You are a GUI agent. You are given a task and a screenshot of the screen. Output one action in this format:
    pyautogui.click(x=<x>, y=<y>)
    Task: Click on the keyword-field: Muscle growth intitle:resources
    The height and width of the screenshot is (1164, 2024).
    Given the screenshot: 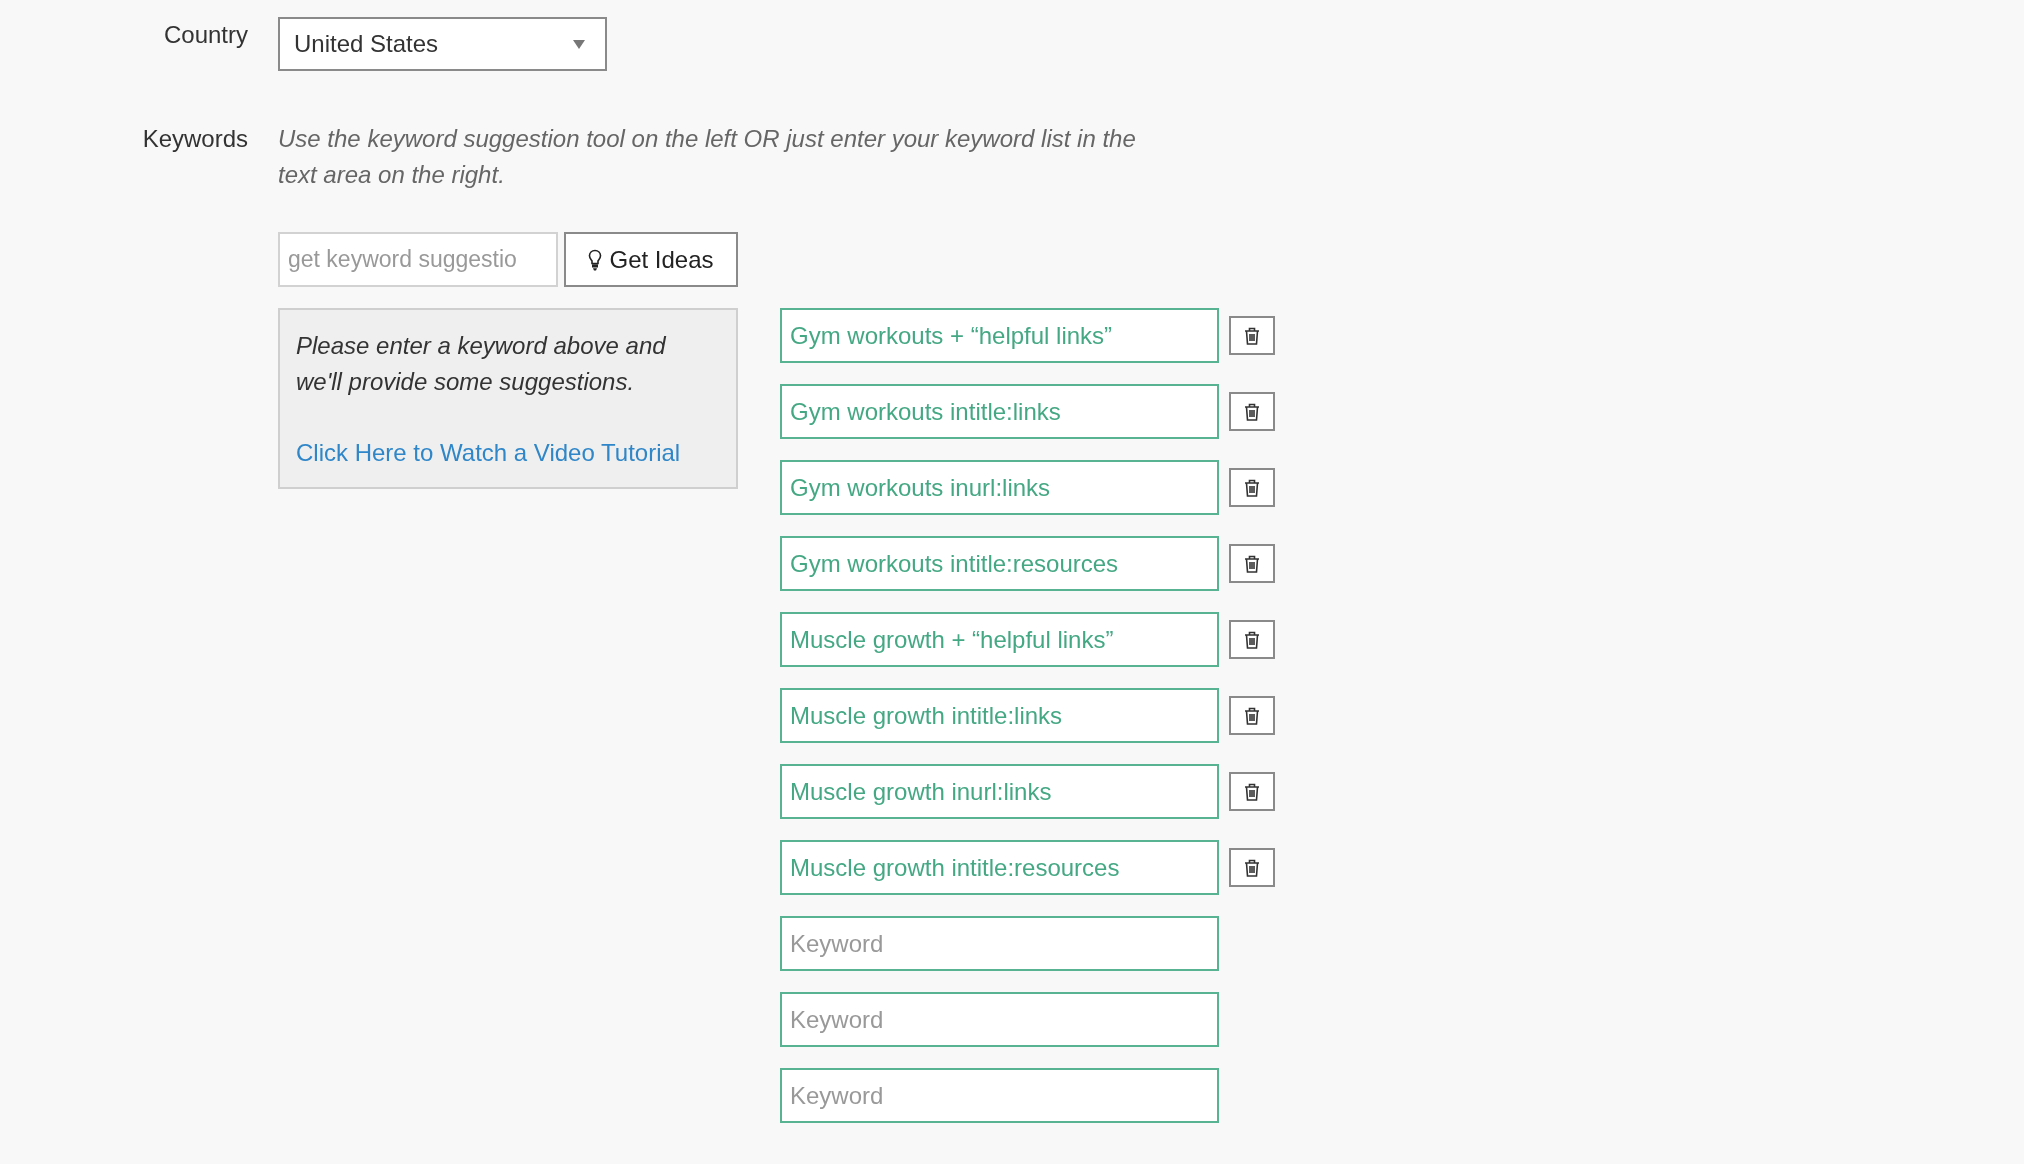 What is the action you would take?
    pyautogui.click(x=999, y=867)
    